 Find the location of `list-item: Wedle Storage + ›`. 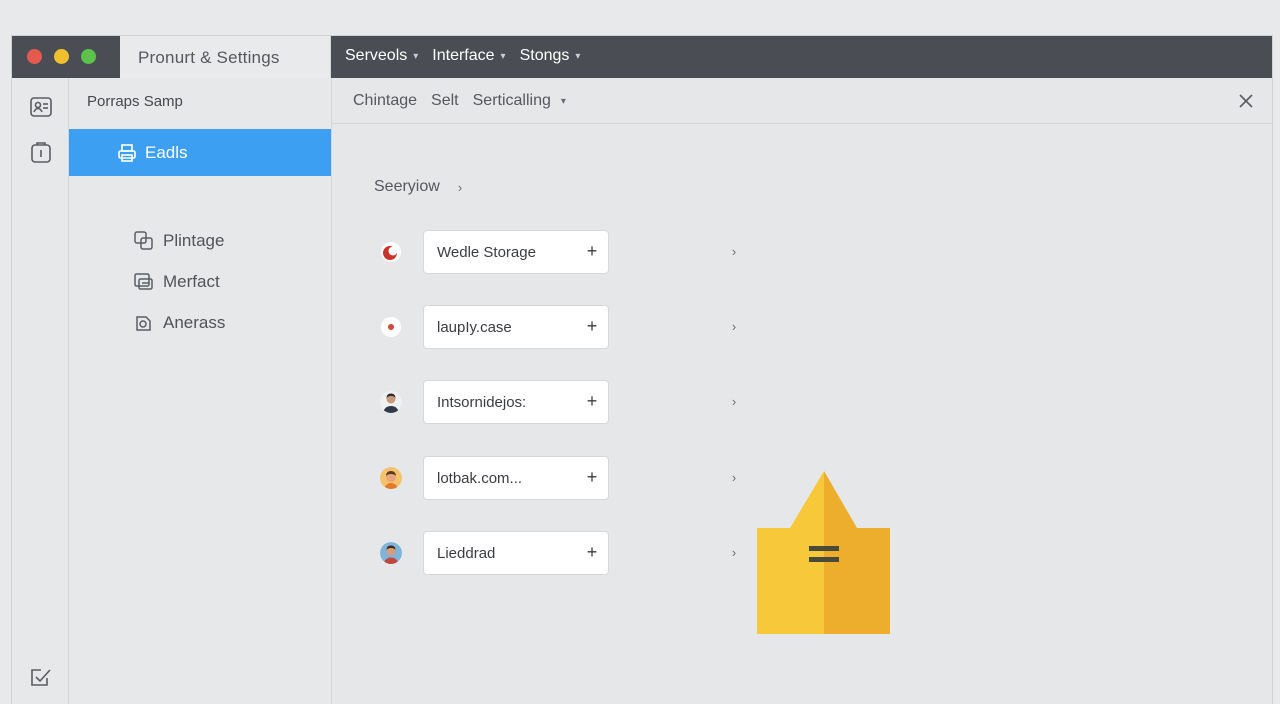

list-item: Wedle Storage + › is located at coordinates (562, 252).